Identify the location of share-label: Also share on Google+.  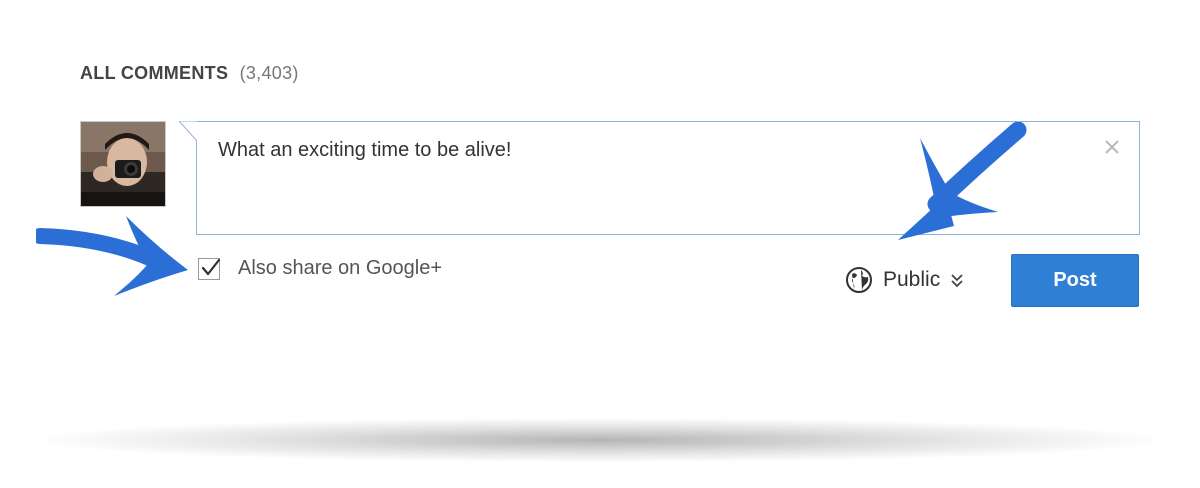
(340, 268).